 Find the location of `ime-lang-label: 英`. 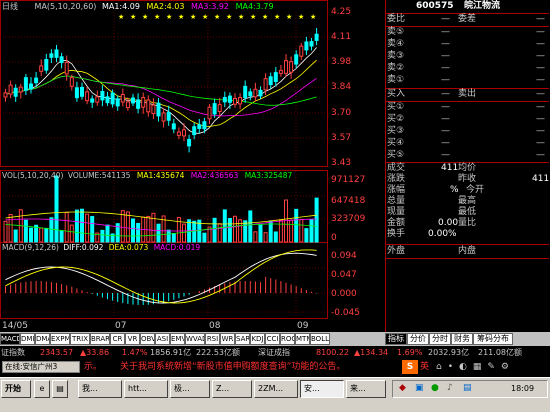

ime-lang-label: 英 is located at coordinates (424, 367).